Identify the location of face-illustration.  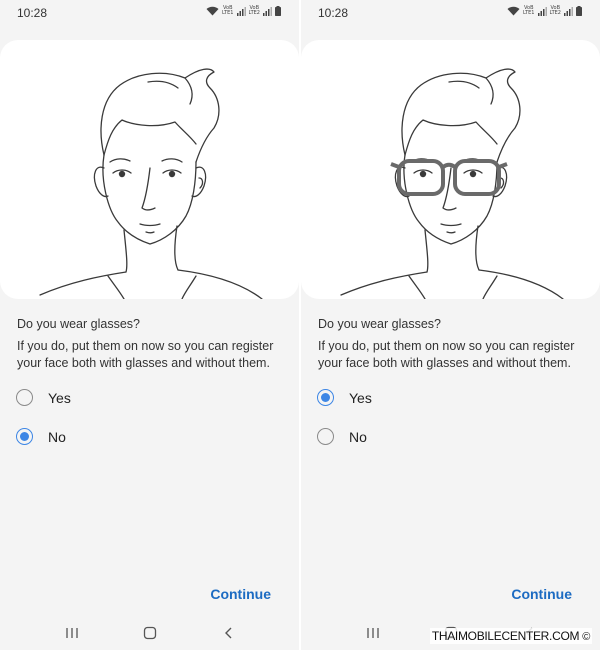
(151, 183).